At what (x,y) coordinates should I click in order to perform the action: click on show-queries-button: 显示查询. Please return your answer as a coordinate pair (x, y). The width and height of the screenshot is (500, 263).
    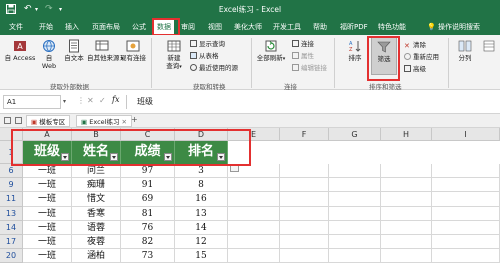
    Looking at the image, I should click on (207, 44).